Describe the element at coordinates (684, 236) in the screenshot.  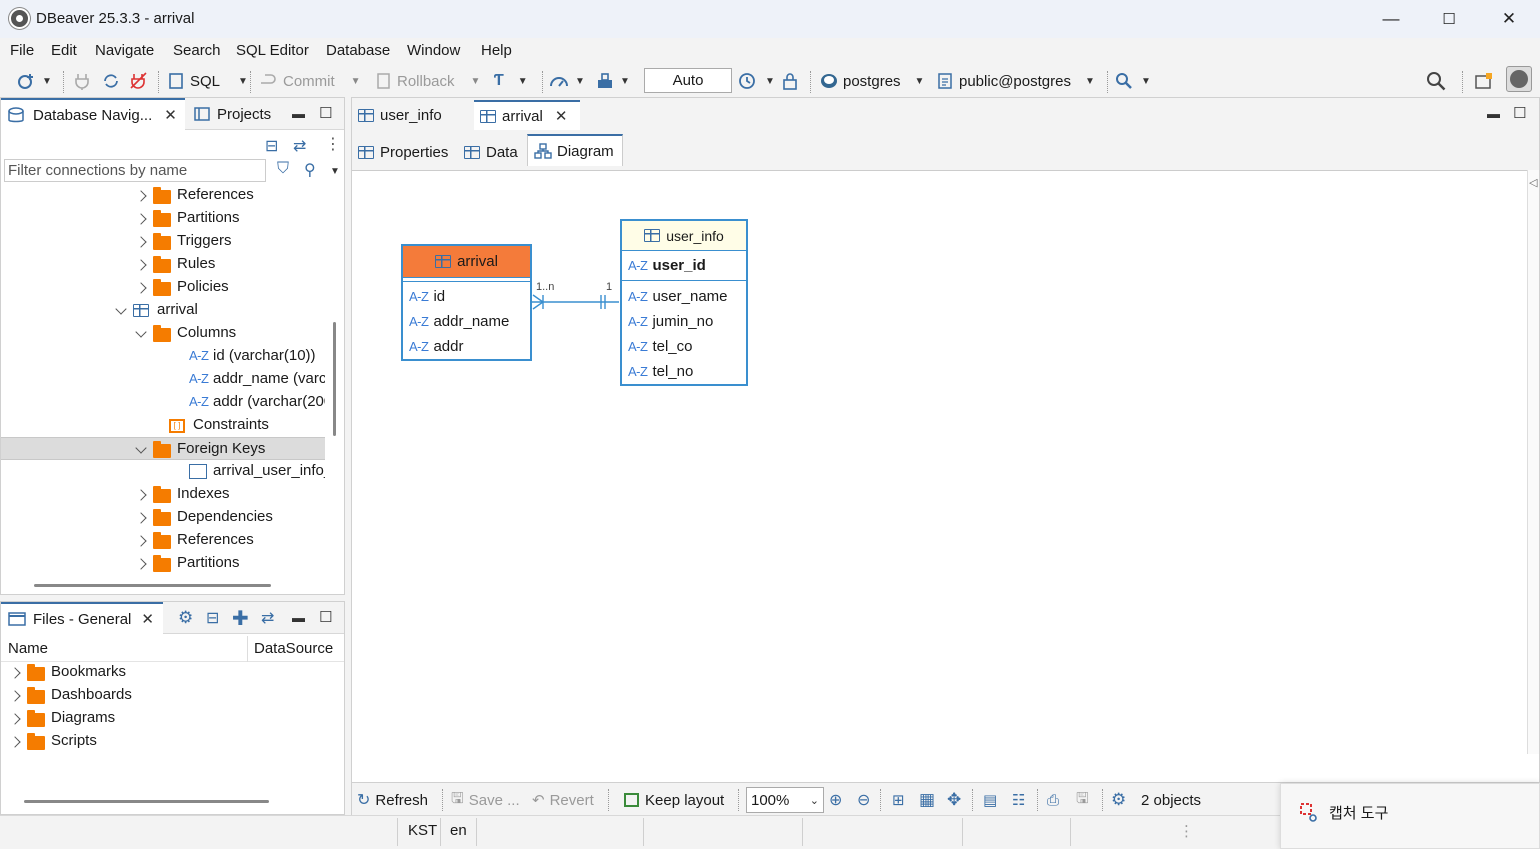
I see `entity-user-info-header: user_info` at that location.